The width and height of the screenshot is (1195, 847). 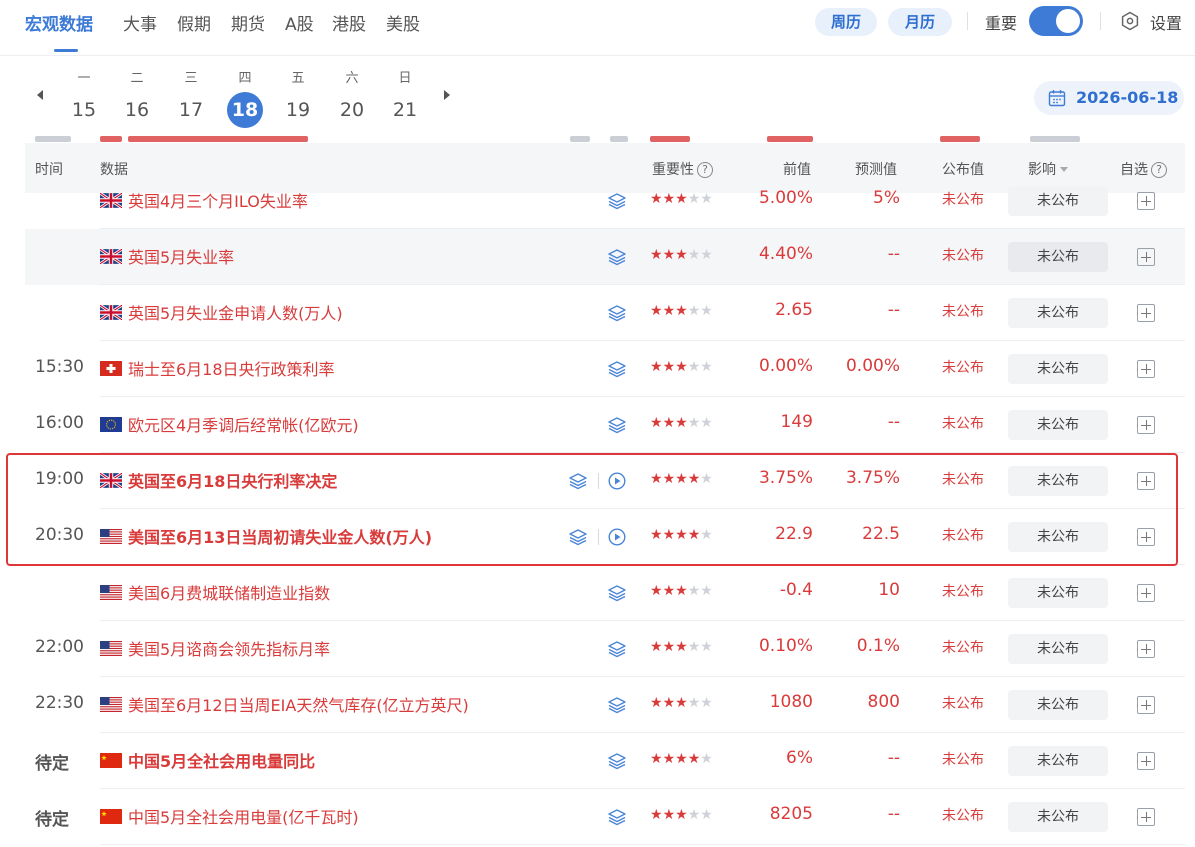 What do you see at coordinates (59, 22) in the screenshot?
I see `tab-macro-data: 宏观数据` at bounding box center [59, 22].